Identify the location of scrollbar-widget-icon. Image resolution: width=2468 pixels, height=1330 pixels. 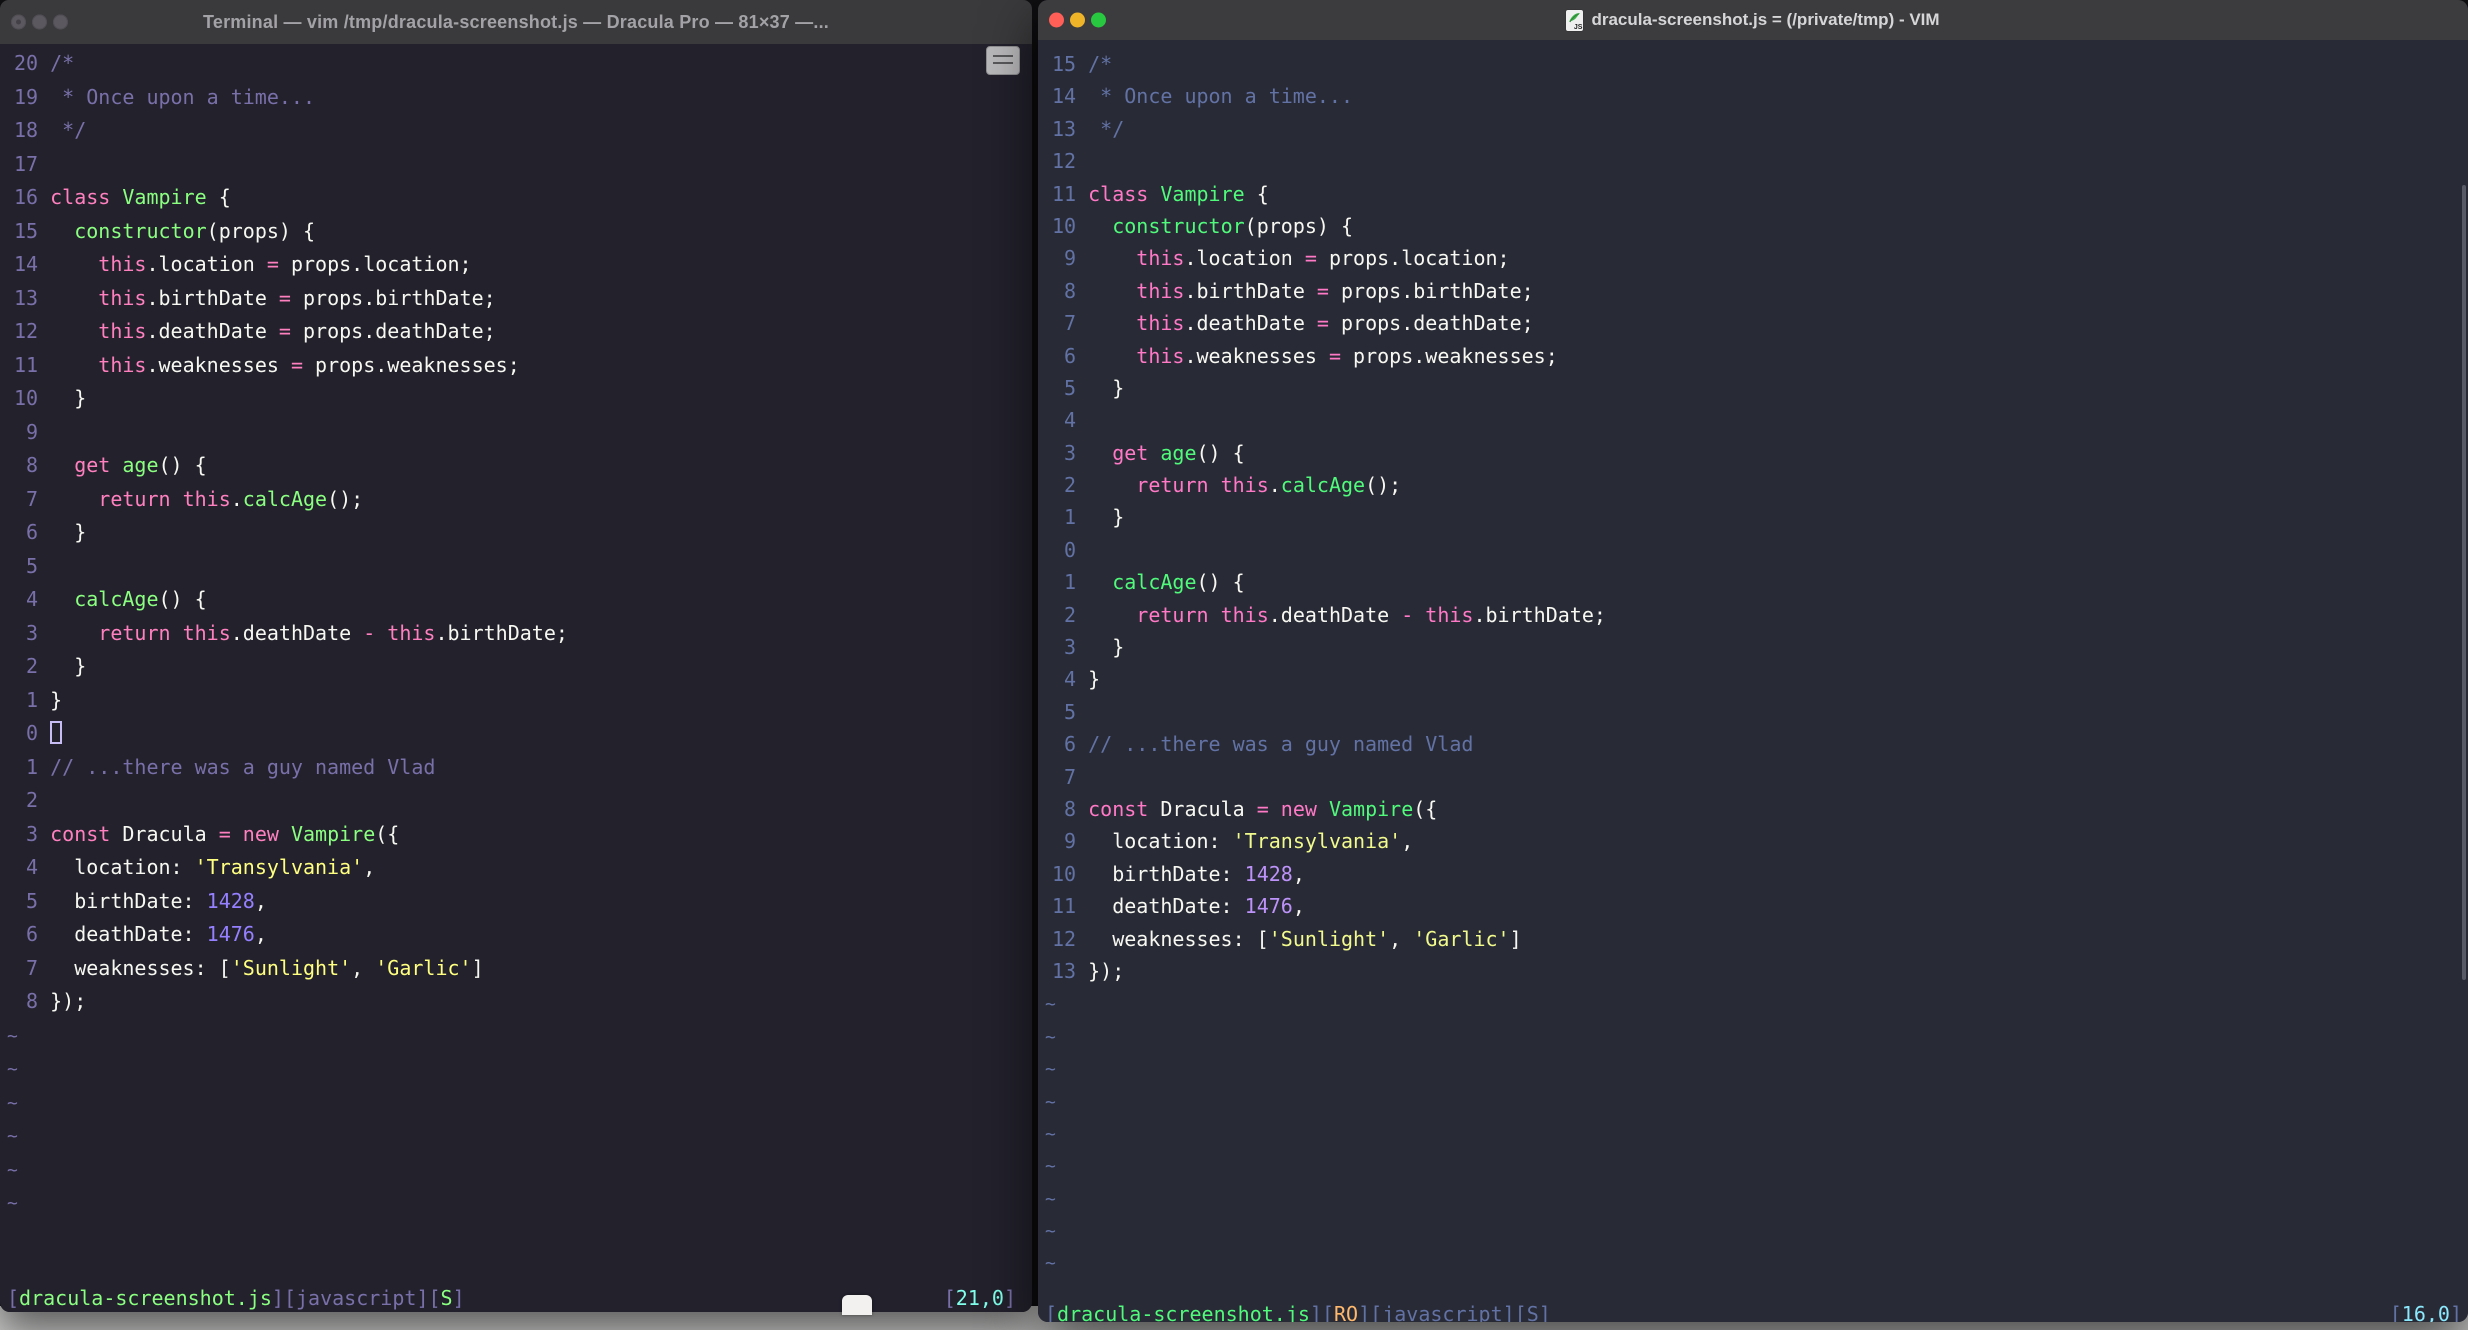
(1003, 60).